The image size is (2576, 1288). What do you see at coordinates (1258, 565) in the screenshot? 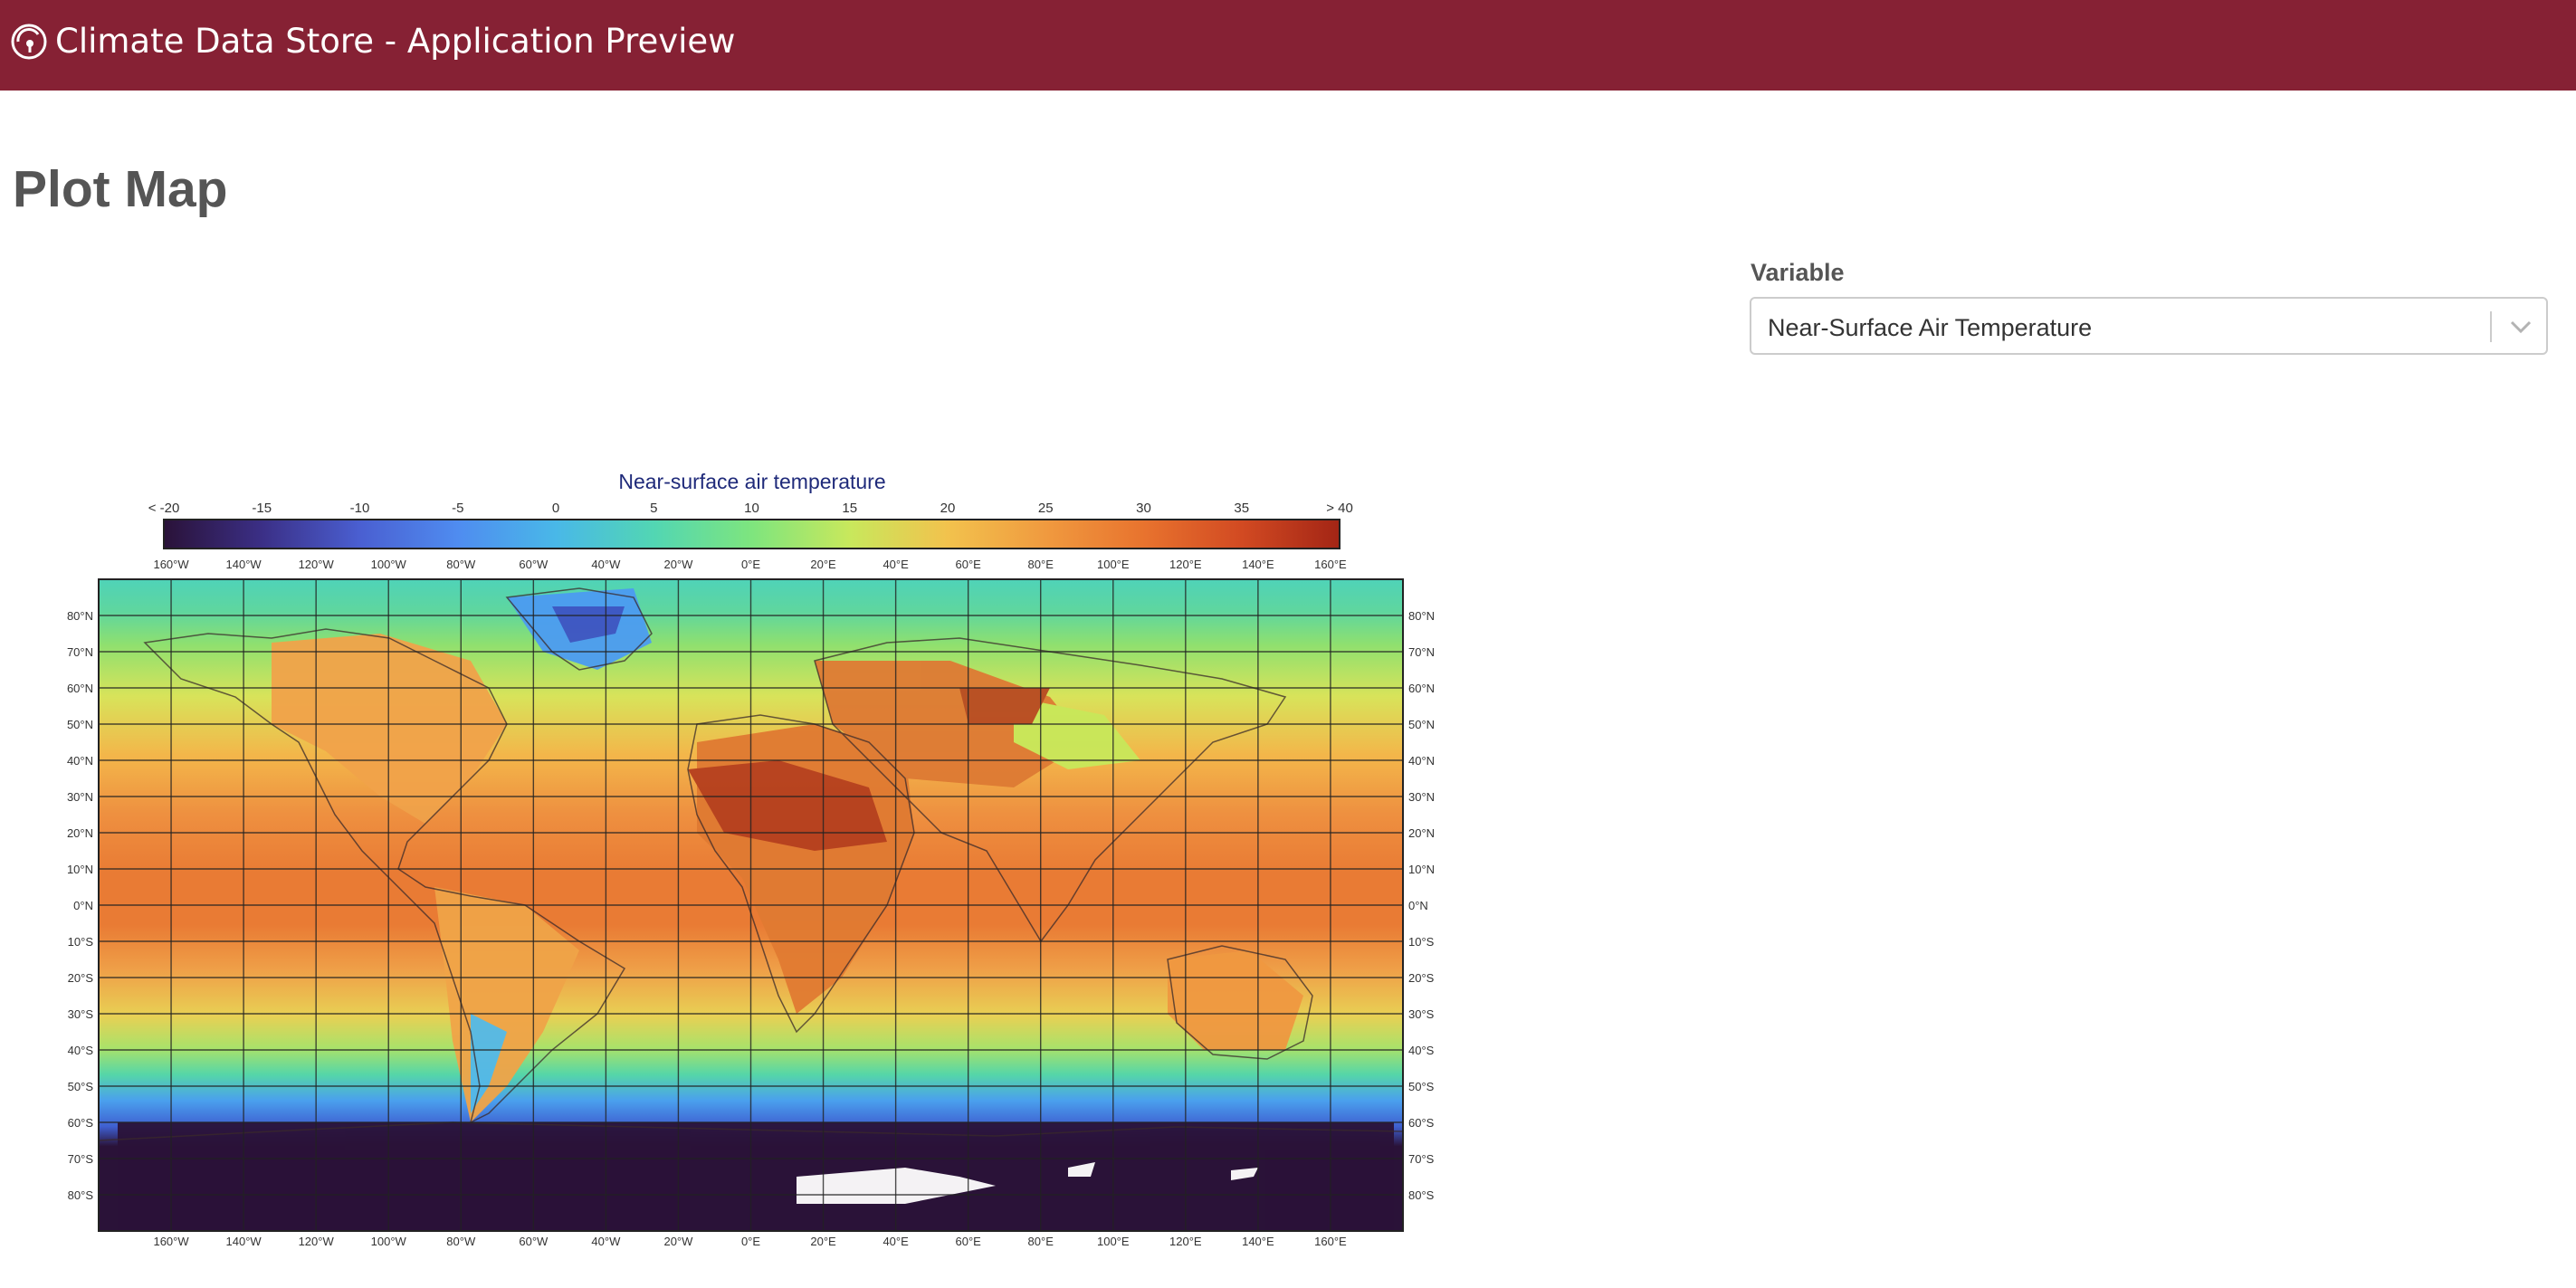
I see `top-longitude-label: 140°E` at bounding box center [1258, 565].